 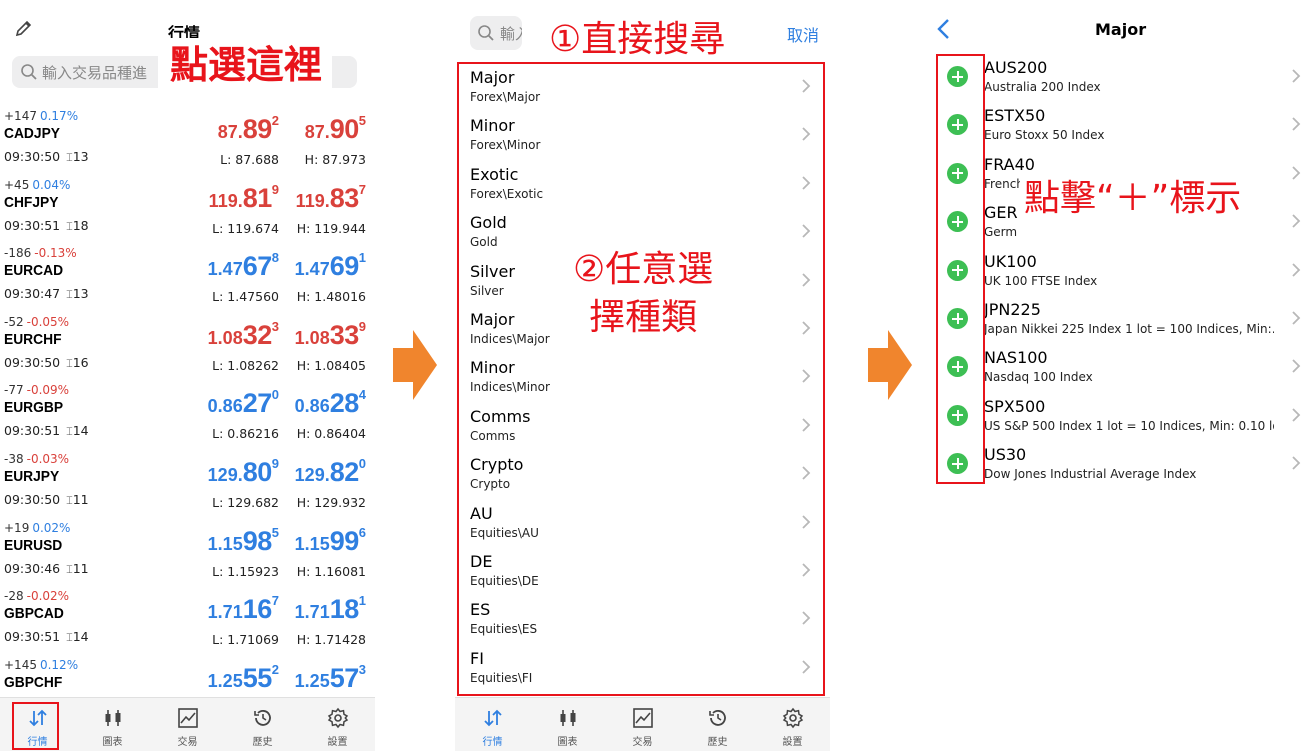 I want to click on change-value: -186 -0.13%, so click(x=40, y=253).